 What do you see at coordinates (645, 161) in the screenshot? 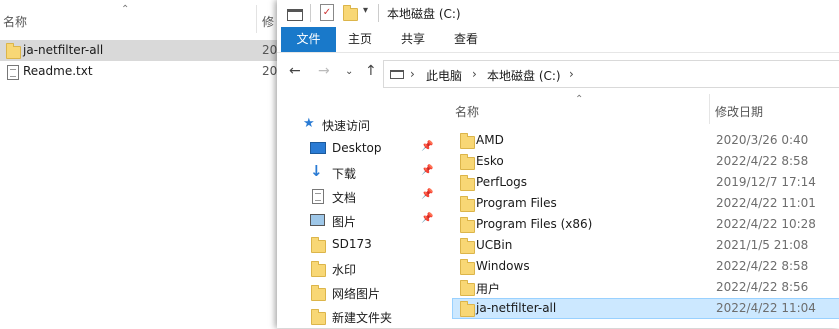
I see `file-row: Esko 2022/4/22 8:58` at bounding box center [645, 161].